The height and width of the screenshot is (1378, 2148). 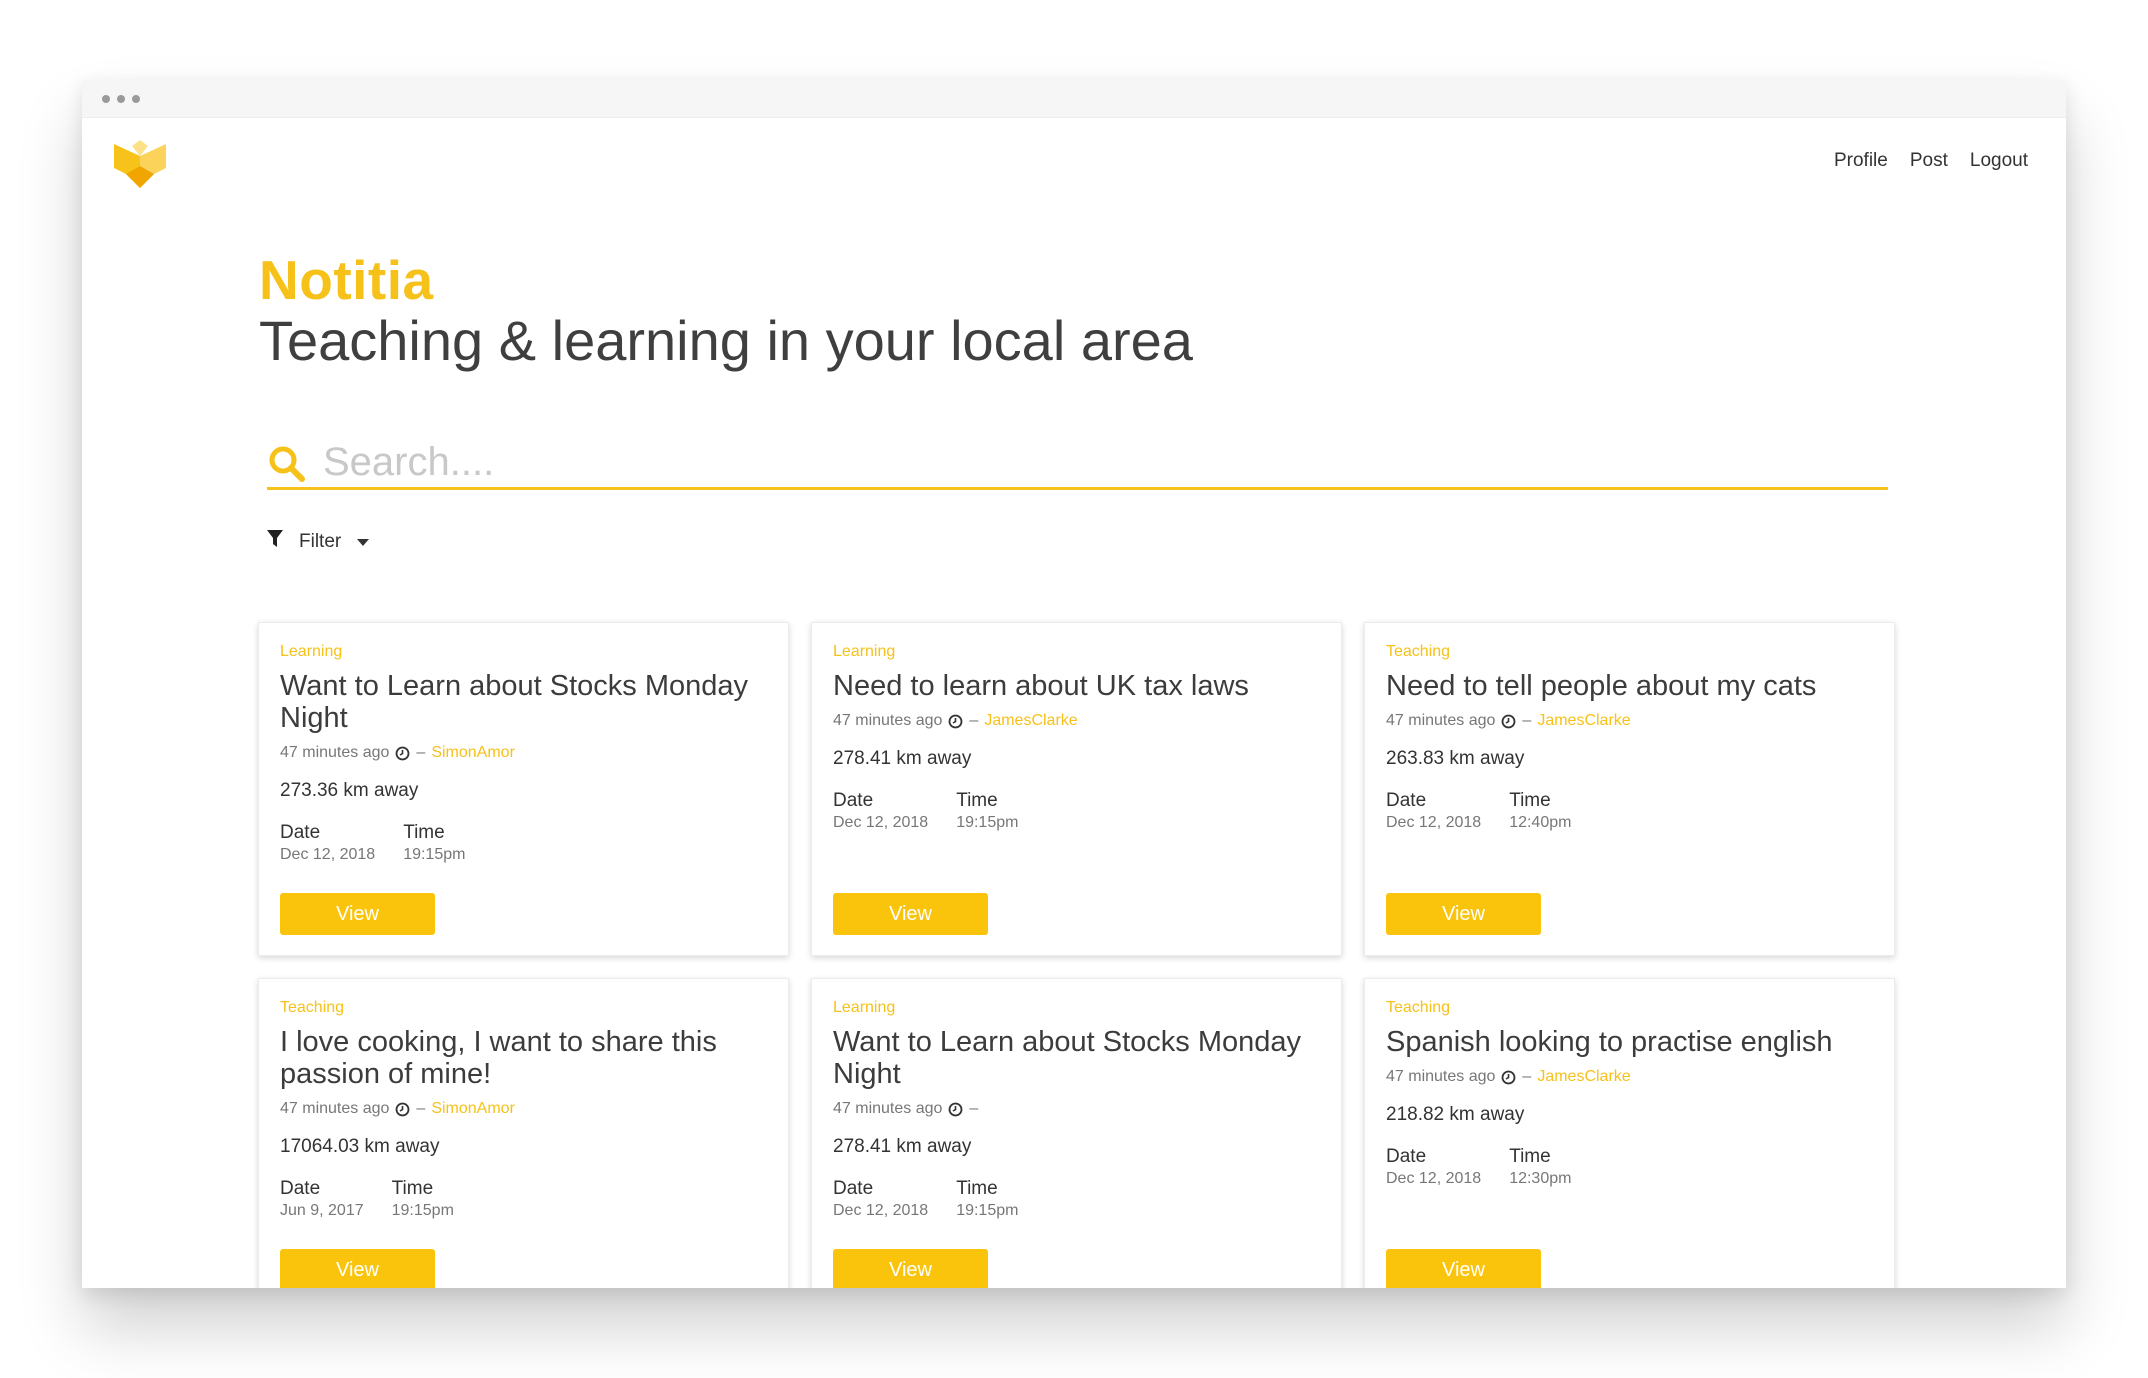 What do you see at coordinates (322, 1210) in the screenshot?
I see `date-value: Jun 9, 2017` at bounding box center [322, 1210].